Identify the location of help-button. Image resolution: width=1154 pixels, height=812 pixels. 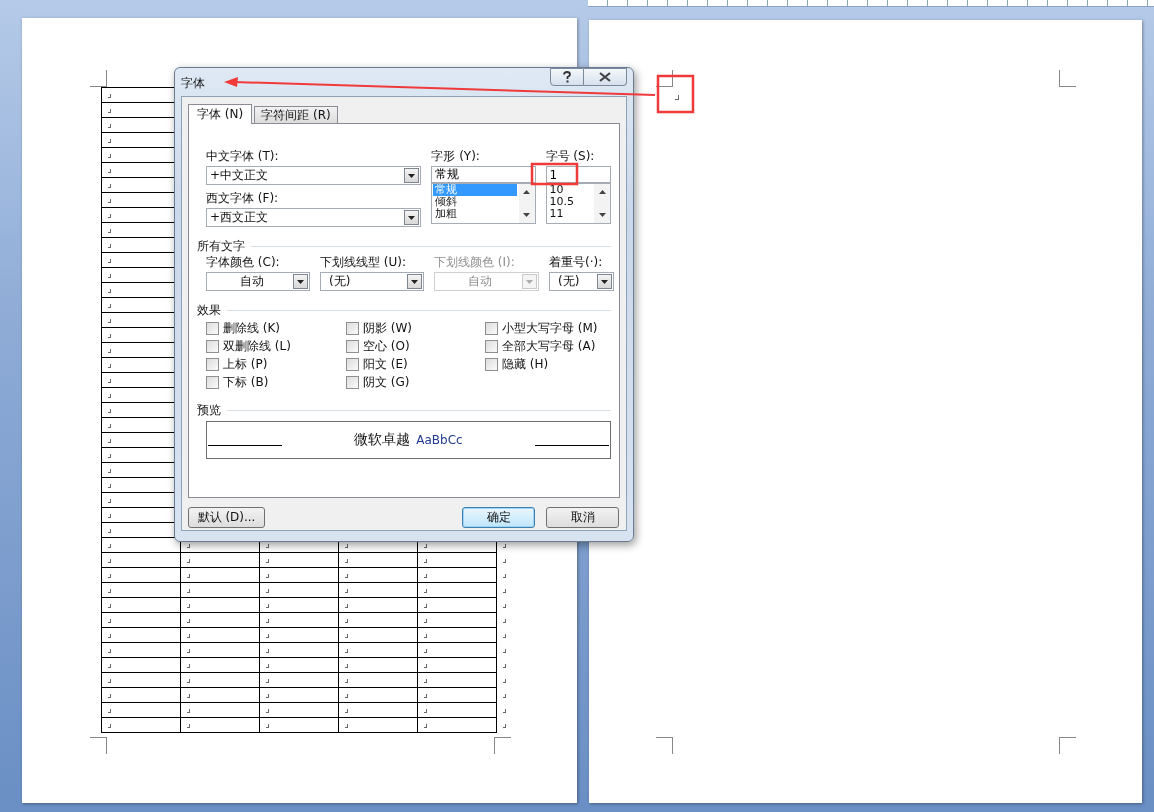
(567, 77).